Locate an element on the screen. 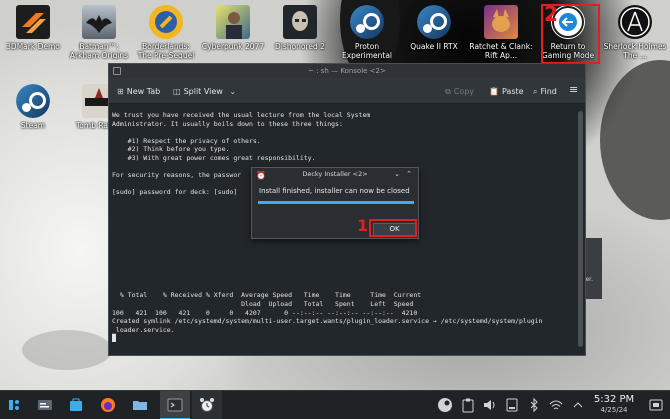 This screenshot has height=419, width=670. desktop-icon-batman: Batman™: Arkham Origins is located at coordinates (99, 32).